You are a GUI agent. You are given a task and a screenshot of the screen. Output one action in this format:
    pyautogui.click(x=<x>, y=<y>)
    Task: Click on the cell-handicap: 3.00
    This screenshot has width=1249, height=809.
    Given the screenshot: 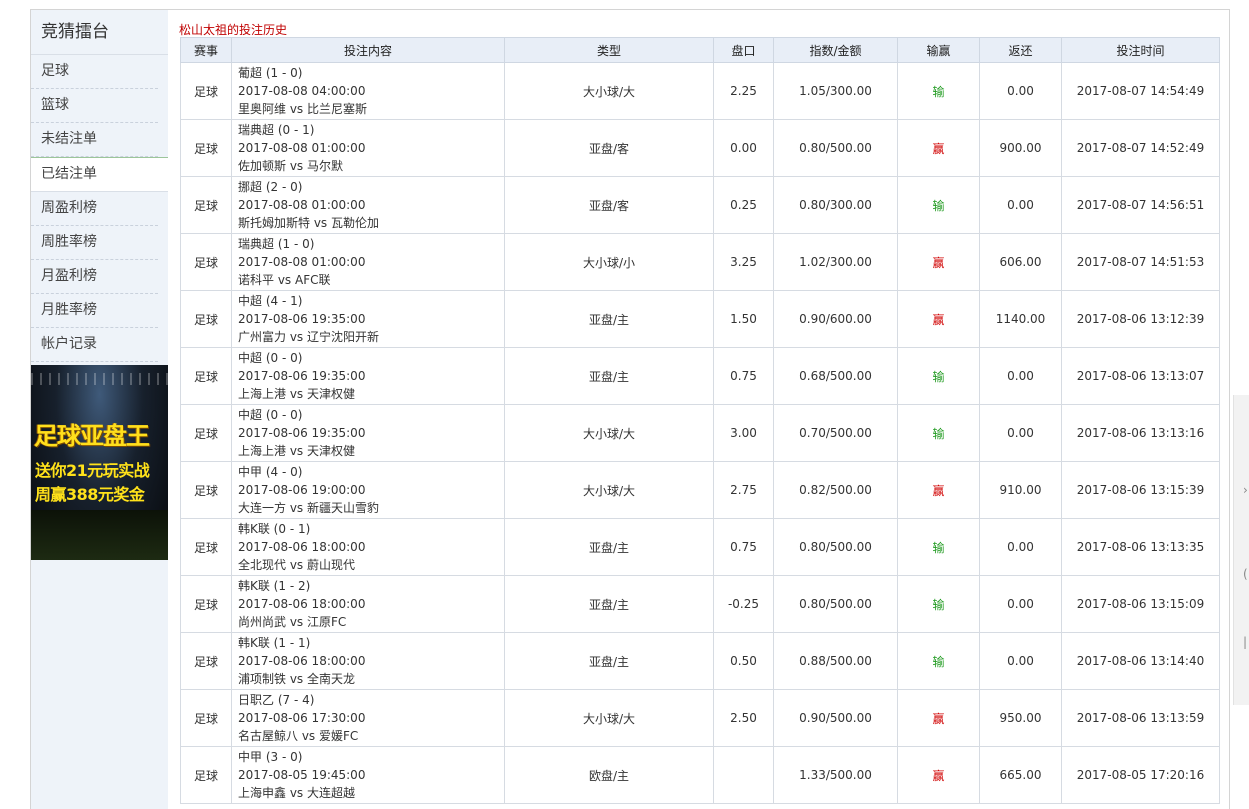 What is the action you would take?
    pyautogui.click(x=743, y=433)
    